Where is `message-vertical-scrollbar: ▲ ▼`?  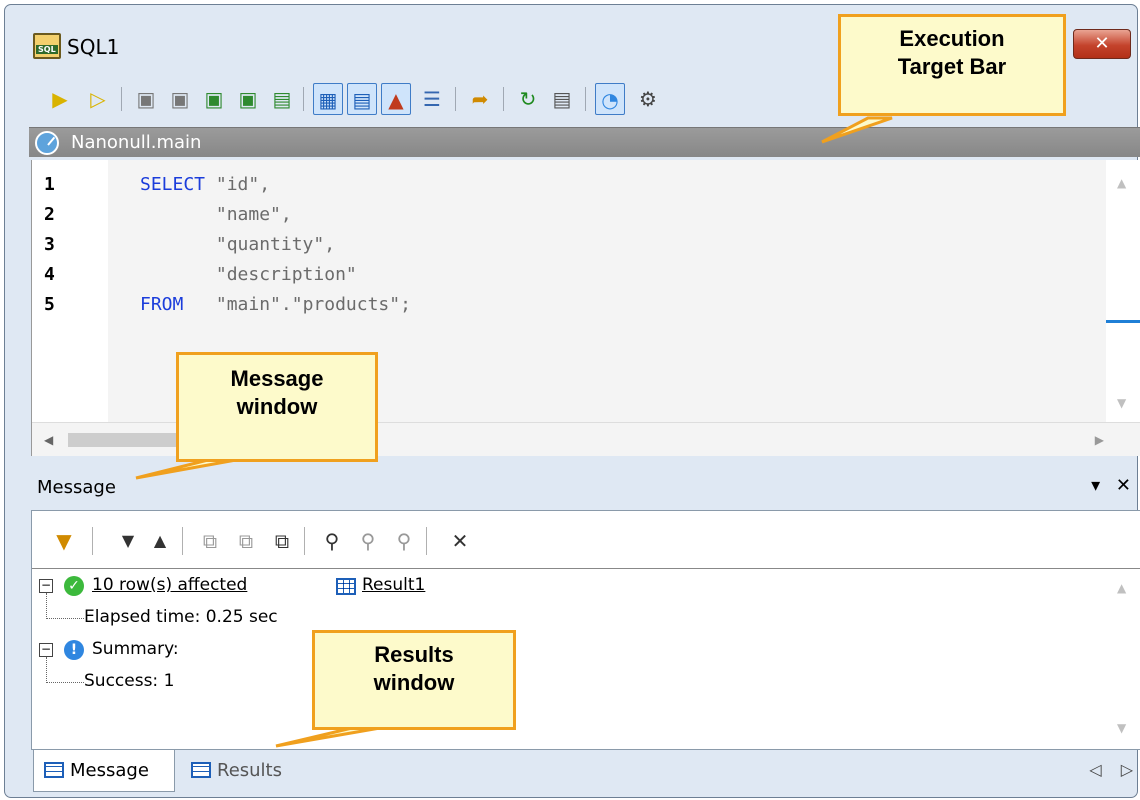
message-vertical-scrollbar: ▲ ▼ is located at coordinates (1123, 660).